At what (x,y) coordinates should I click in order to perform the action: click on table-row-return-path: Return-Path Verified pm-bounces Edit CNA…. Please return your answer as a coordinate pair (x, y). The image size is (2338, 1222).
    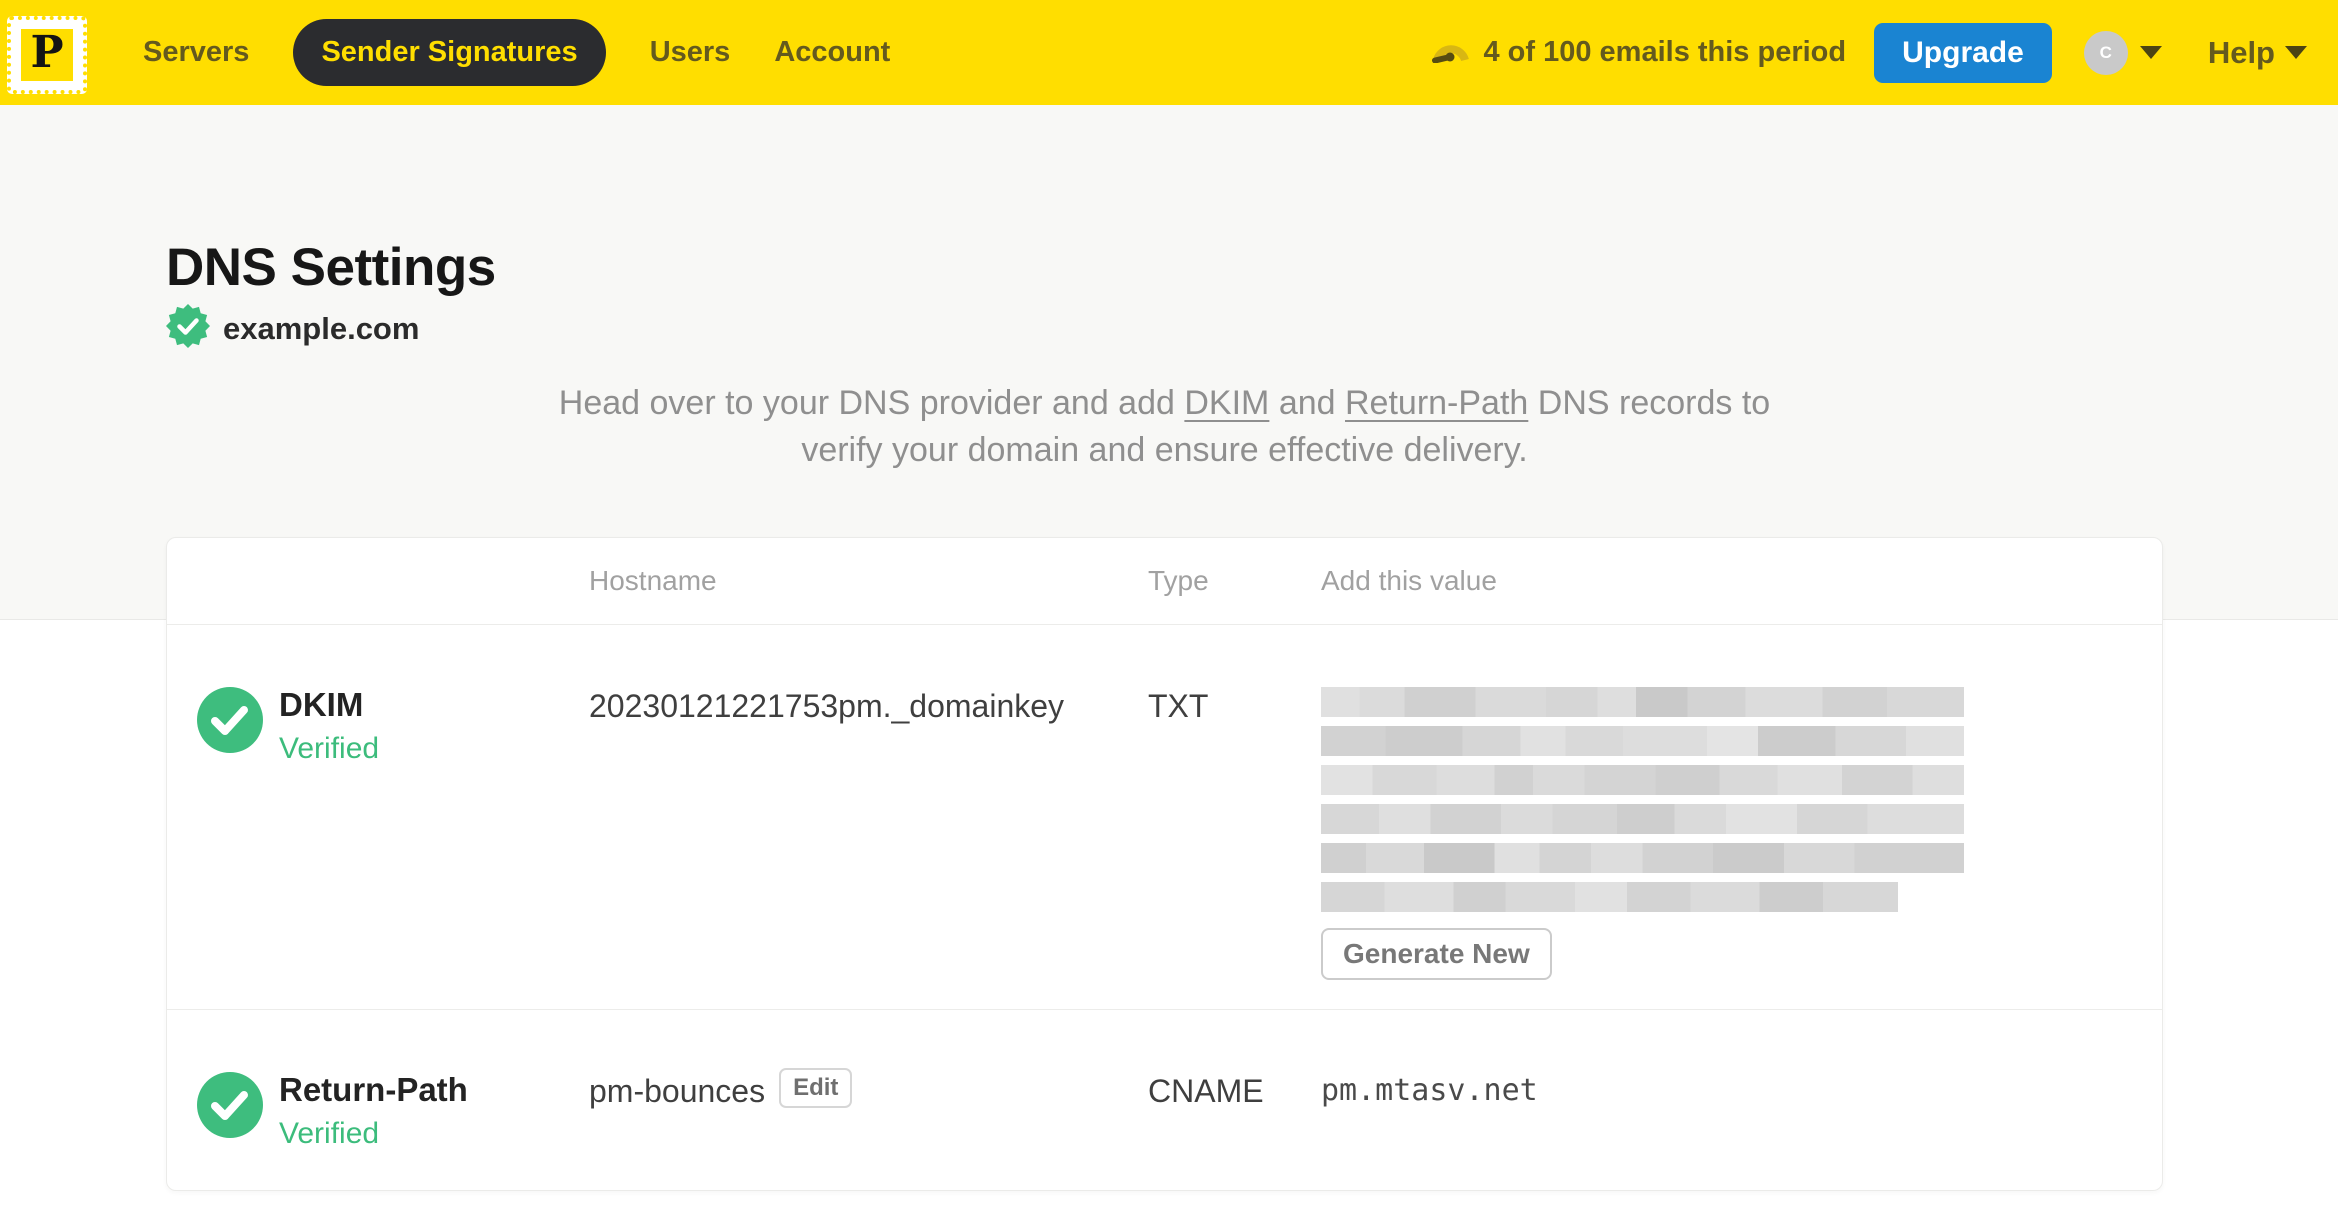
    Looking at the image, I should click on (1164, 1100).